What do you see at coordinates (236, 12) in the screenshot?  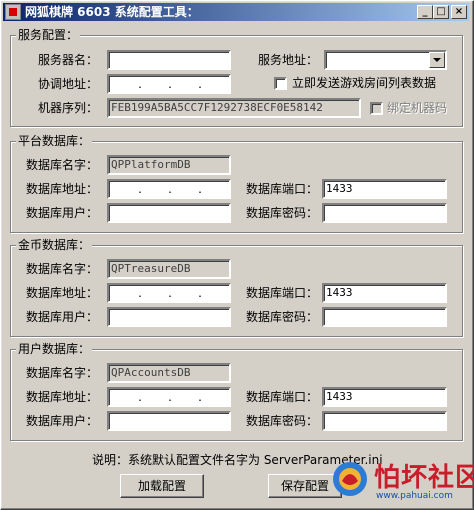 I see `title-bar: 网狐棋牌 6603 系统配置工具： _ □ ×` at bounding box center [236, 12].